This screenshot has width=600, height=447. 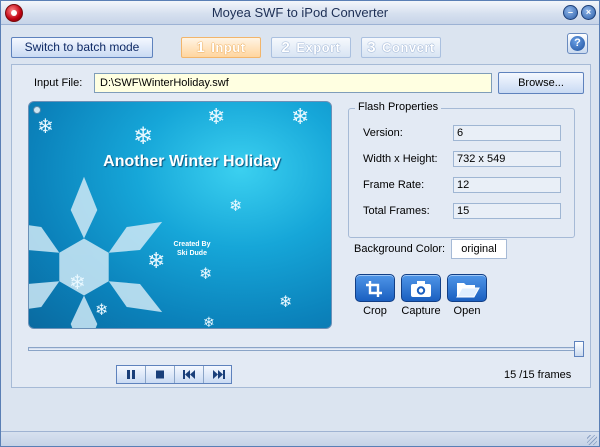 What do you see at coordinates (375, 311) in the screenshot?
I see `crop-label: Crop` at bounding box center [375, 311].